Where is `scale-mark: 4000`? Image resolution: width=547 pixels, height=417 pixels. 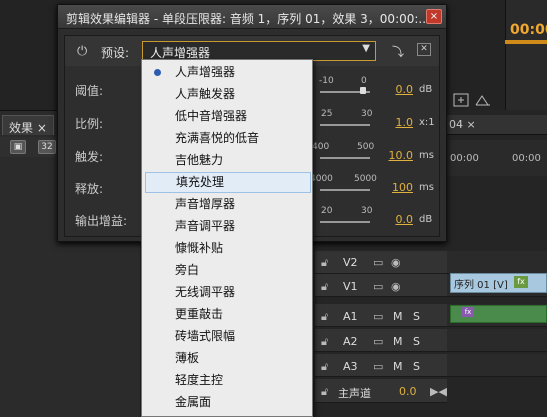
scale-mark: 4000 is located at coordinates (321, 179).